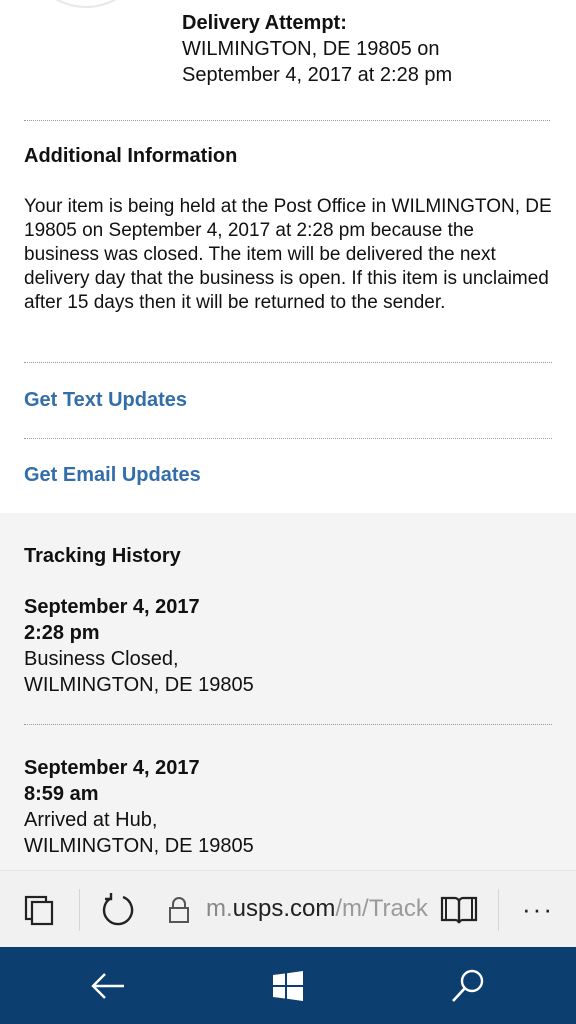 Image resolution: width=576 pixels, height=1024 pixels. I want to click on back-arrow-icon, so click(107, 985).